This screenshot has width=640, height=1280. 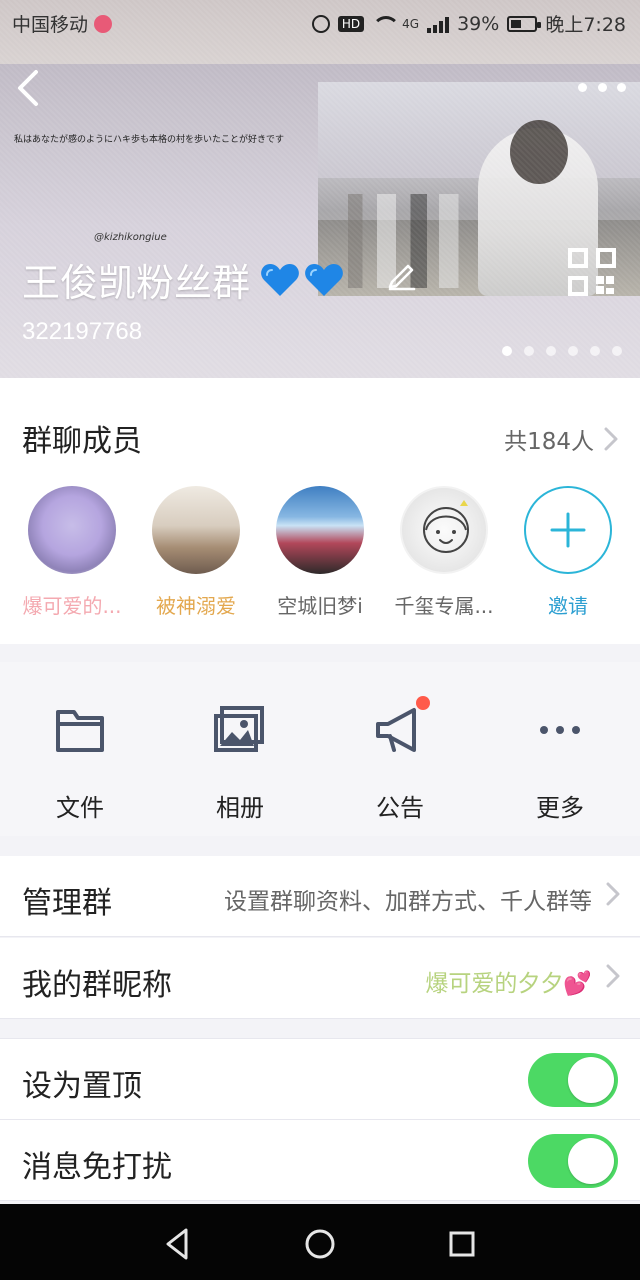 I want to click on edit-group-name-button, so click(x=402, y=274).